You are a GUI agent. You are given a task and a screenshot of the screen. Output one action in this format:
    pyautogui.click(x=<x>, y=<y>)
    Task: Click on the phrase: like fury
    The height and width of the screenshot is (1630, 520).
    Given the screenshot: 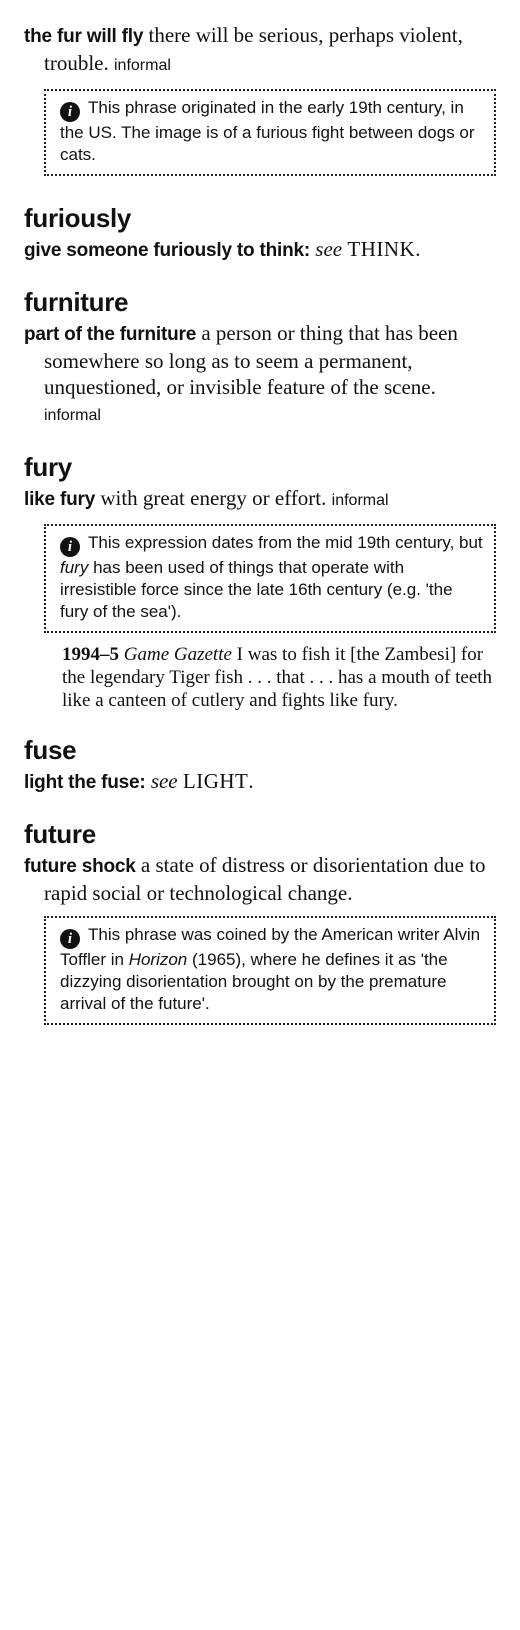 What is the action you would take?
    pyautogui.click(x=60, y=499)
    